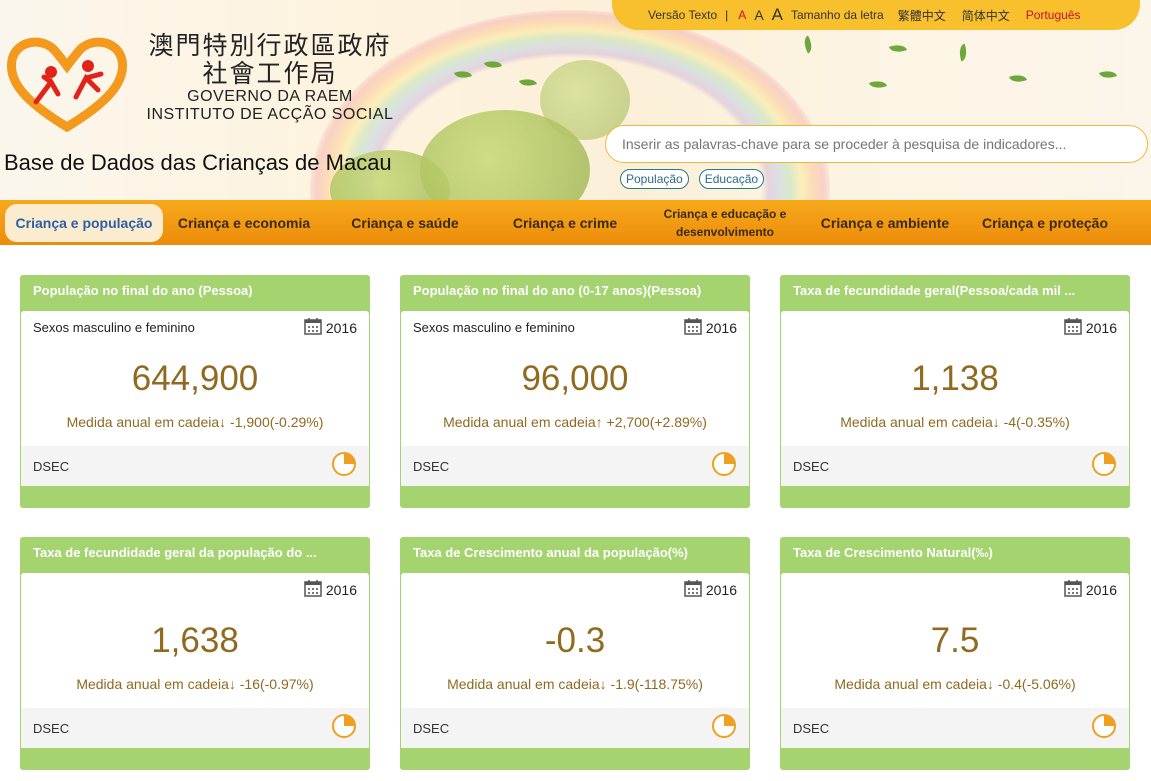  I want to click on font-size-small-button: A, so click(742, 15).